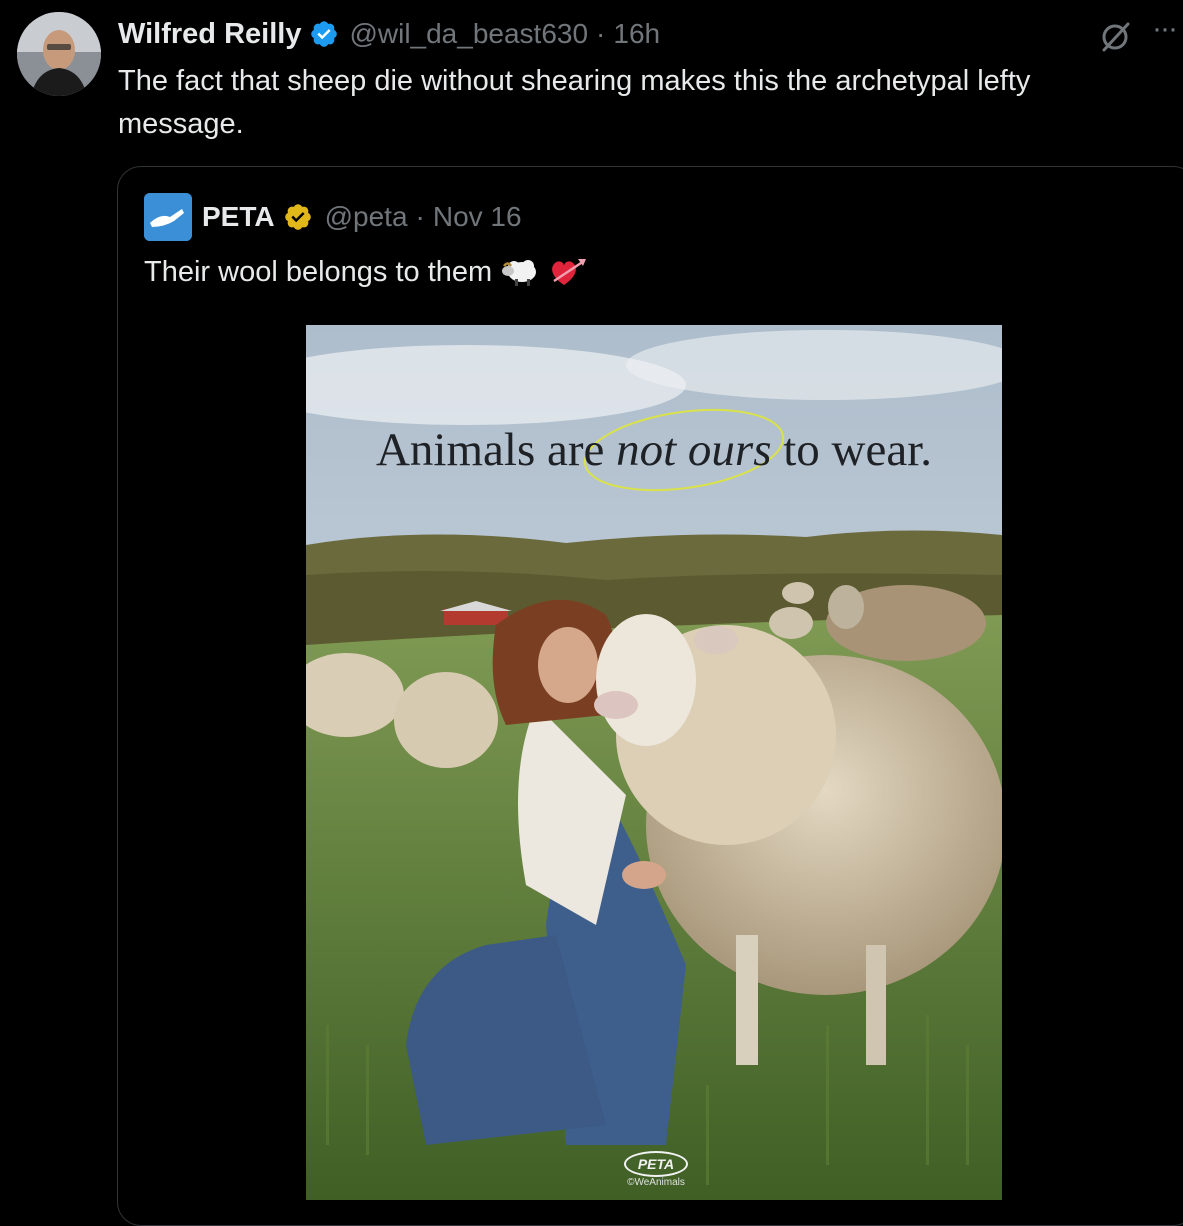 The width and height of the screenshot is (1183, 1226). I want to click on photo-credit: ©WeAnimals, so click(656, 1182).